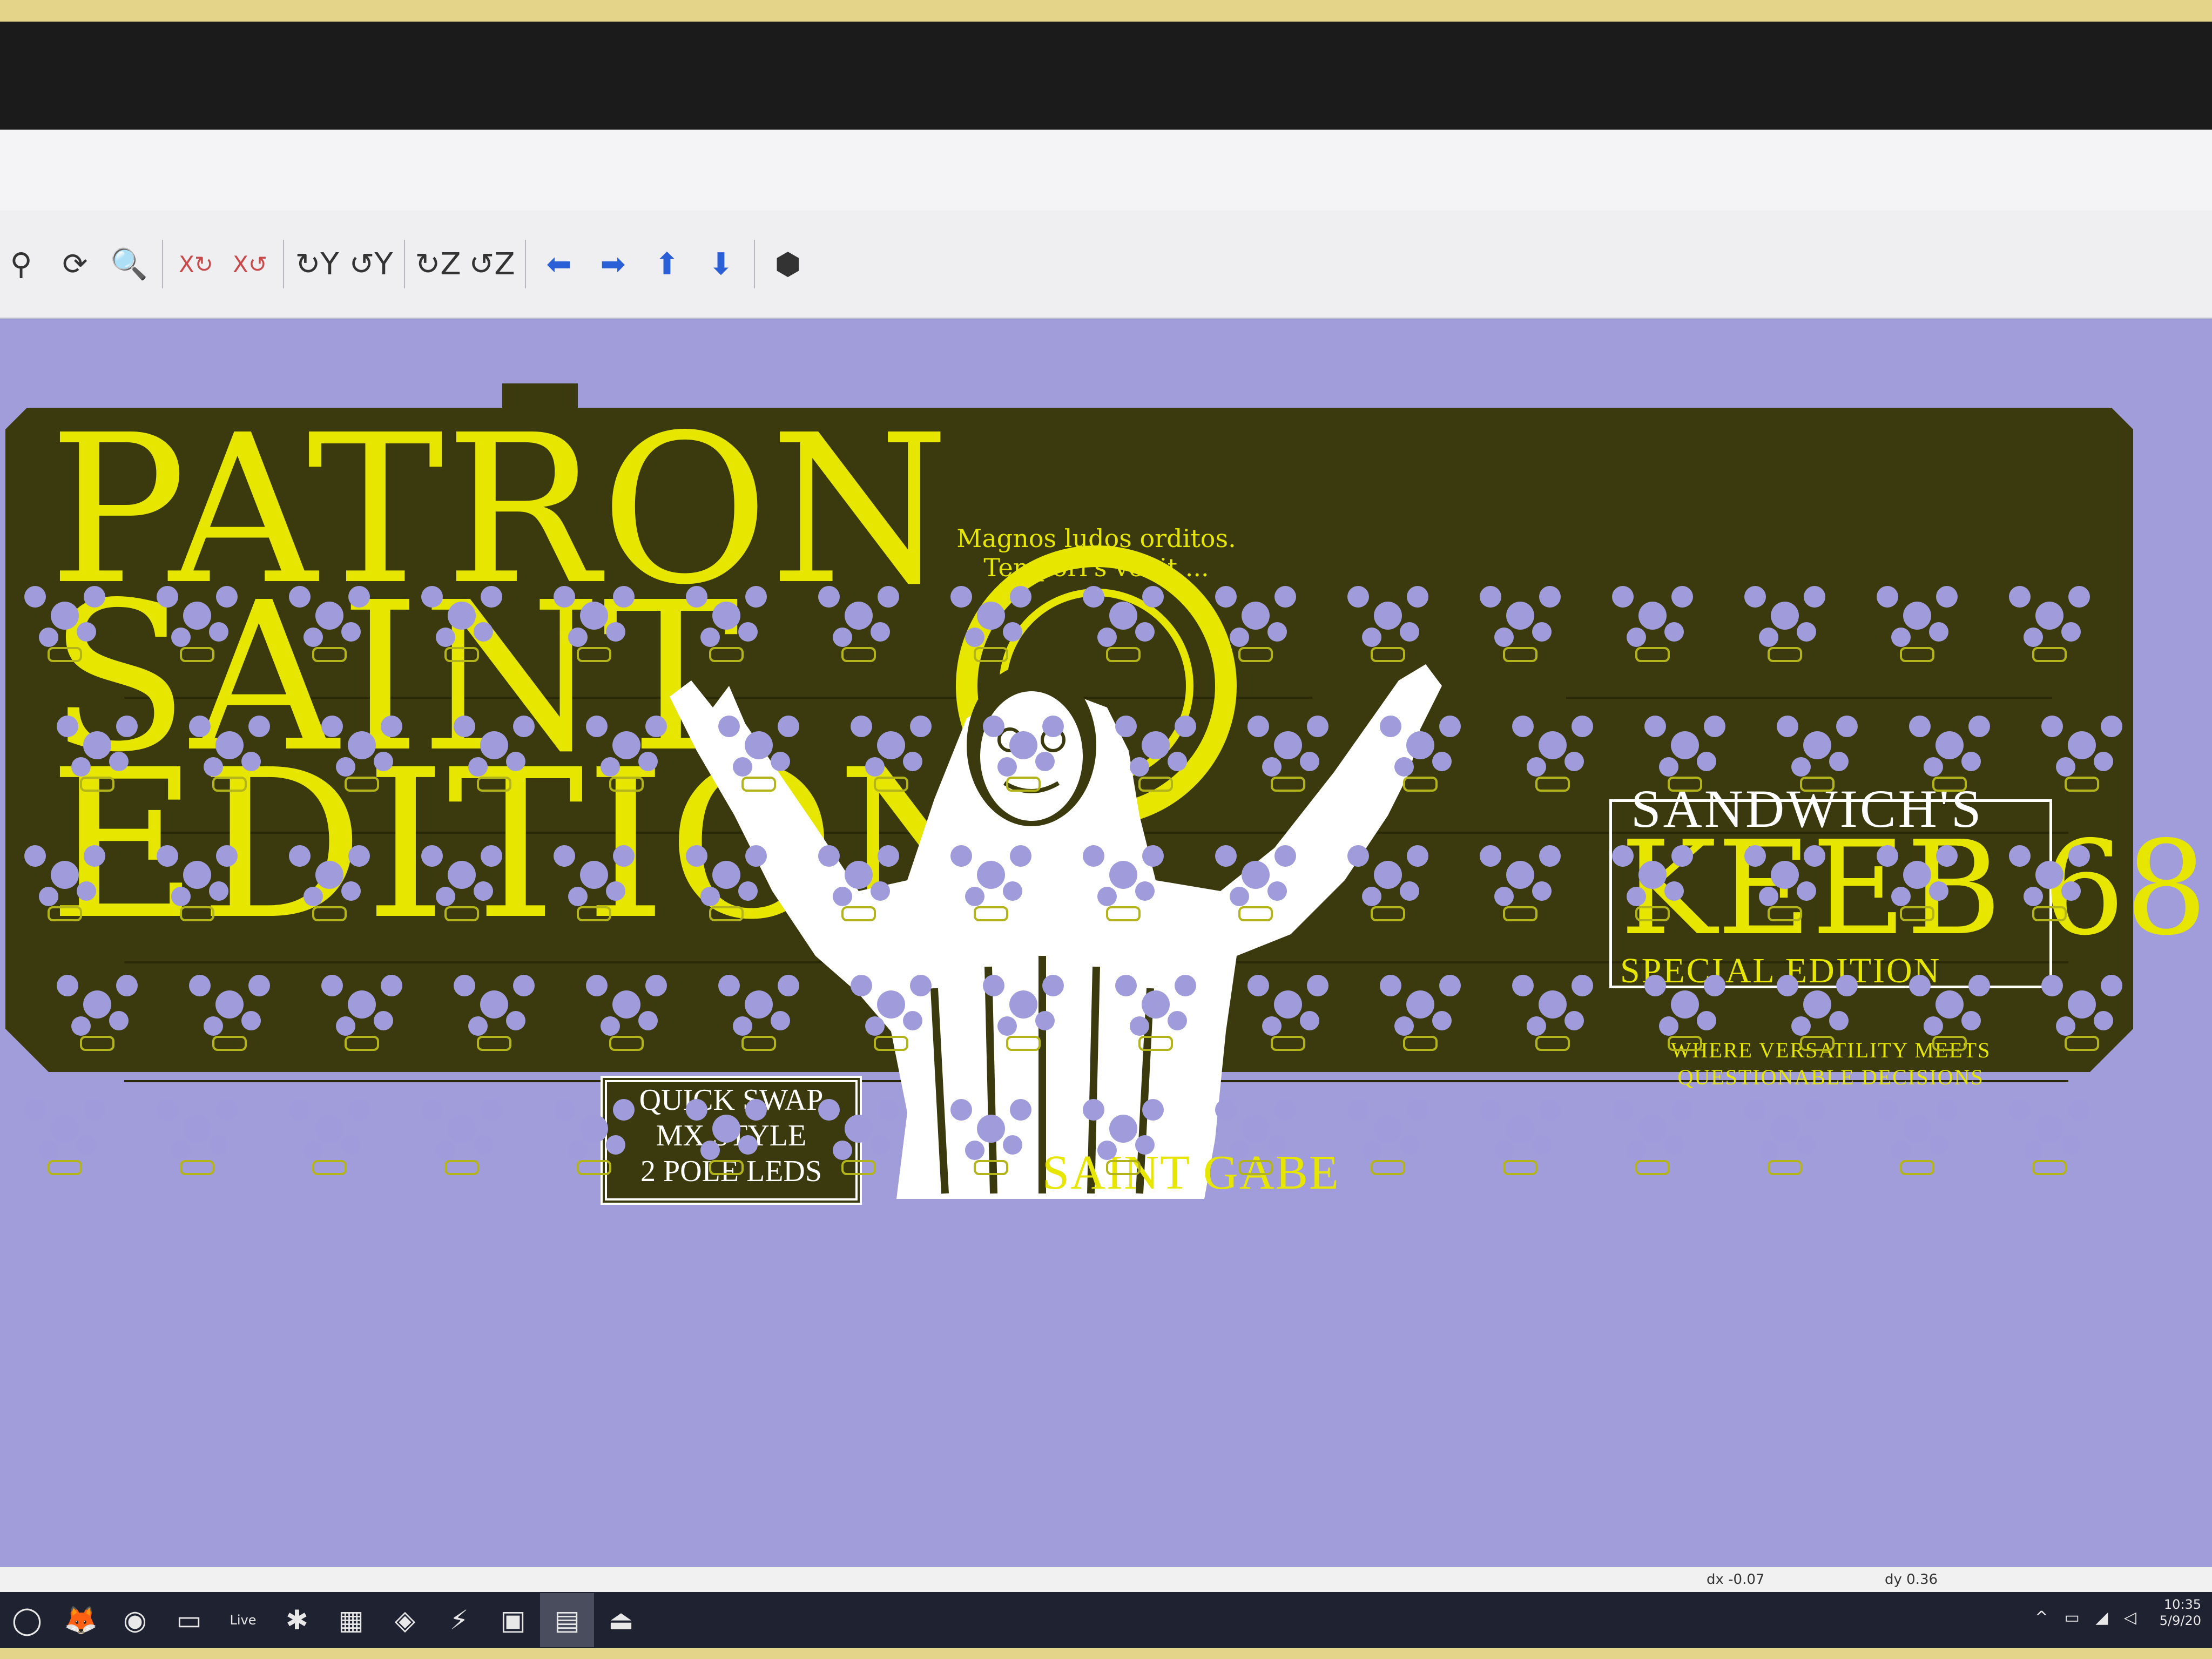 The image size is (2212, 1659). What do you see at coordinates (27, 1620) in the screenshot?
I see `search-button: ◯` at bounding box center [27, 1620].